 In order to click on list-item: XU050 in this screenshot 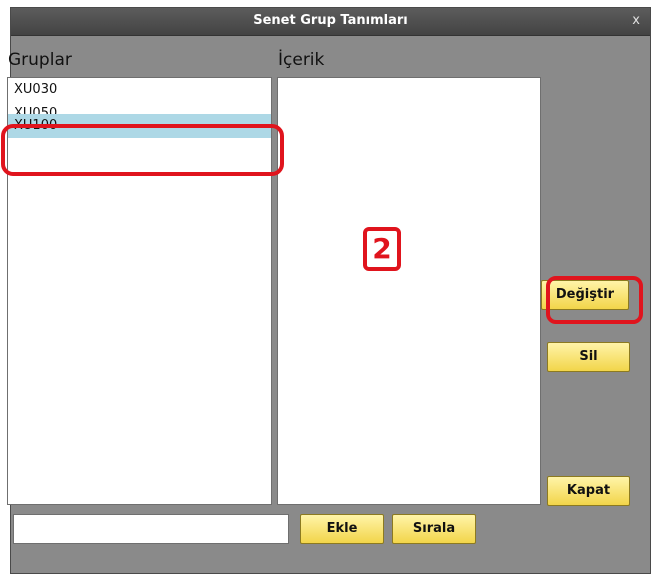, I will do `click(139, 108)`.